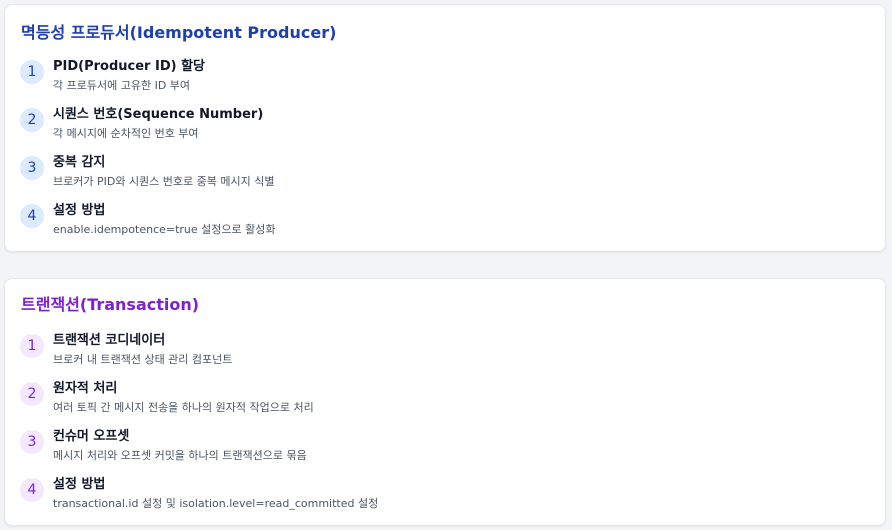 The width and height of the screenshot is (892, 530). Describe the element at coordinates (158, 114) in the screenshot. I see `step-title: 시퀀스 번호(Sequence Number)` at that location.